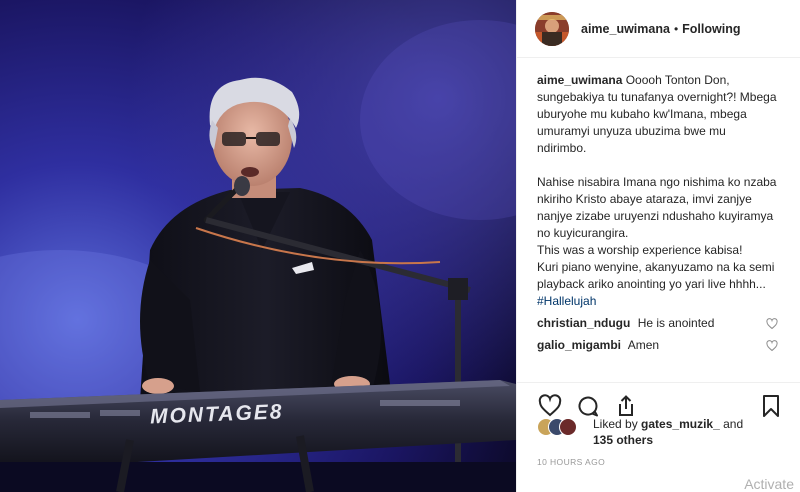  Describe the element at coordinates (625, 29) in the screenshot. I see `post-author-username: aime_uwimana` at that location.